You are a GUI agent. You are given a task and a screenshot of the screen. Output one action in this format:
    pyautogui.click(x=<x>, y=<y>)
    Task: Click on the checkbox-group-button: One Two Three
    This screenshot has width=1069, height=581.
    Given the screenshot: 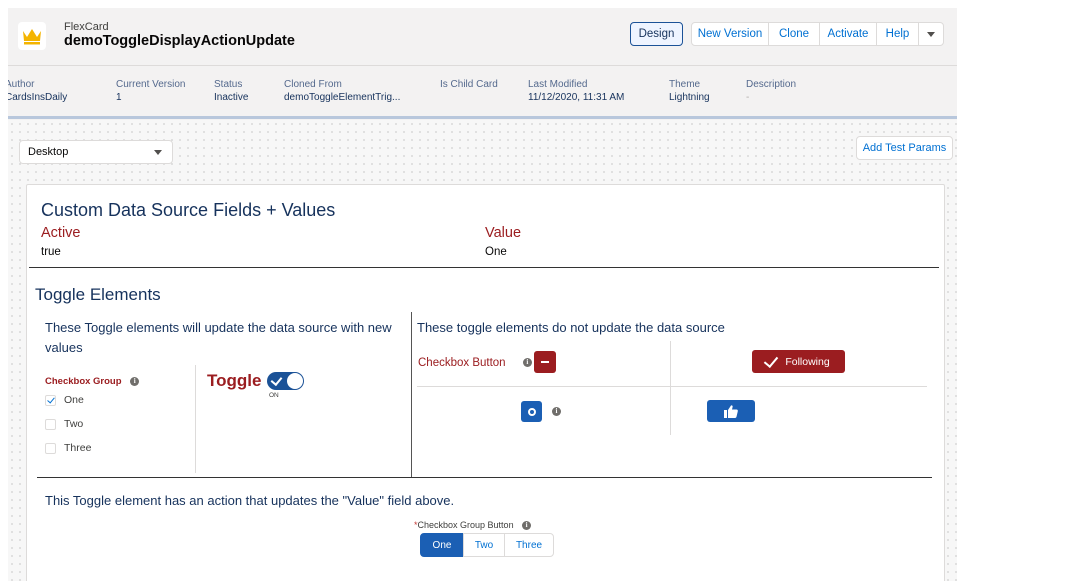 What is the action you would take?
    pyautogui.click(x=487, y=545)
    